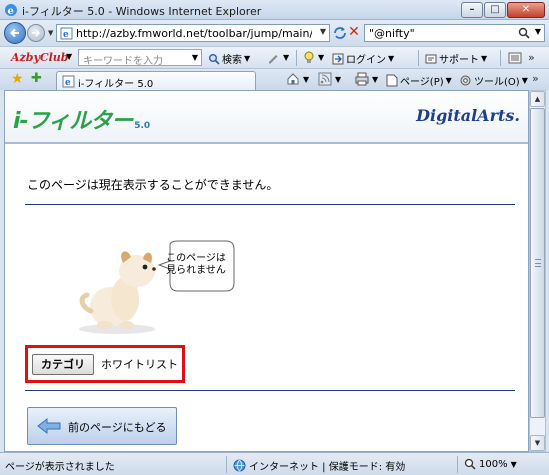  I want to click on category-button: カテゴリ, so click(63, 364).